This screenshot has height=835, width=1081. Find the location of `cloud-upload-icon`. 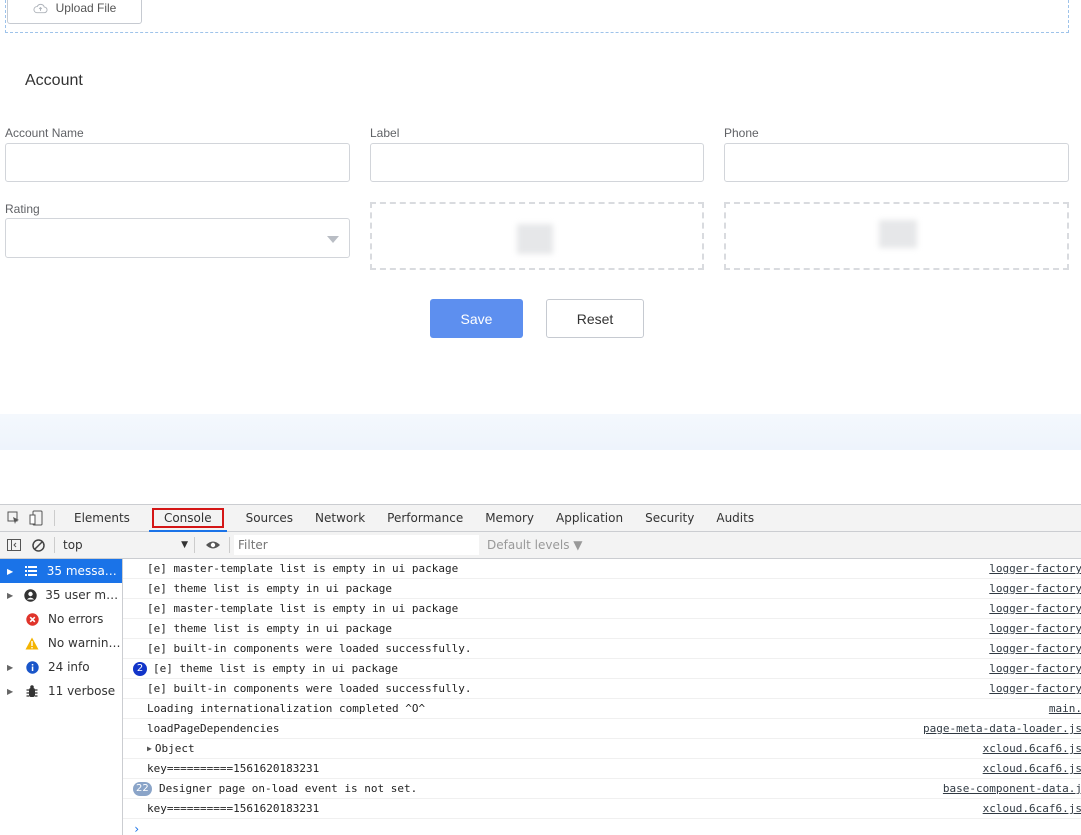

cloud-upload-icon is located at coordinates (40, 8).